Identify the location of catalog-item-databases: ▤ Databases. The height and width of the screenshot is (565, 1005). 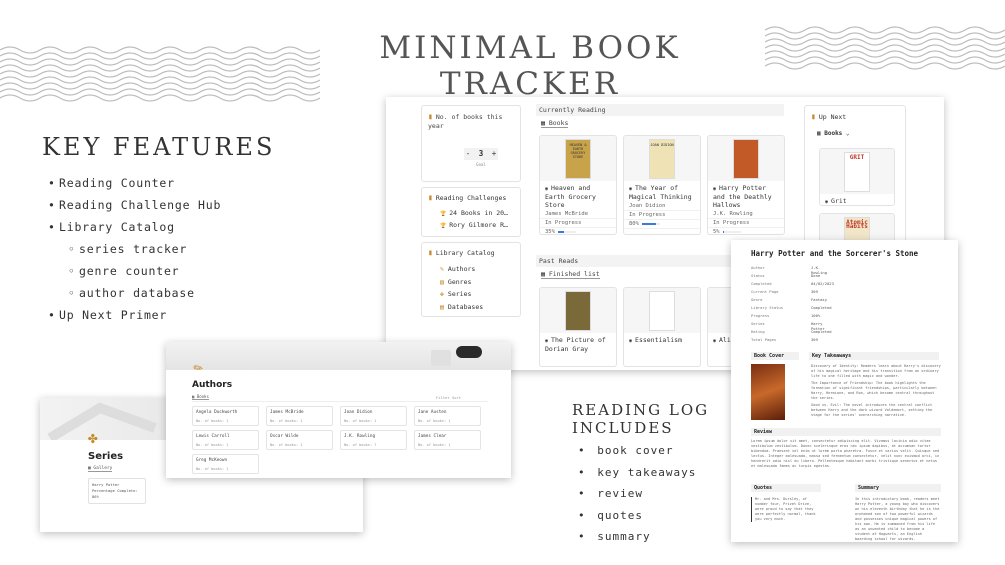
(461, 307).